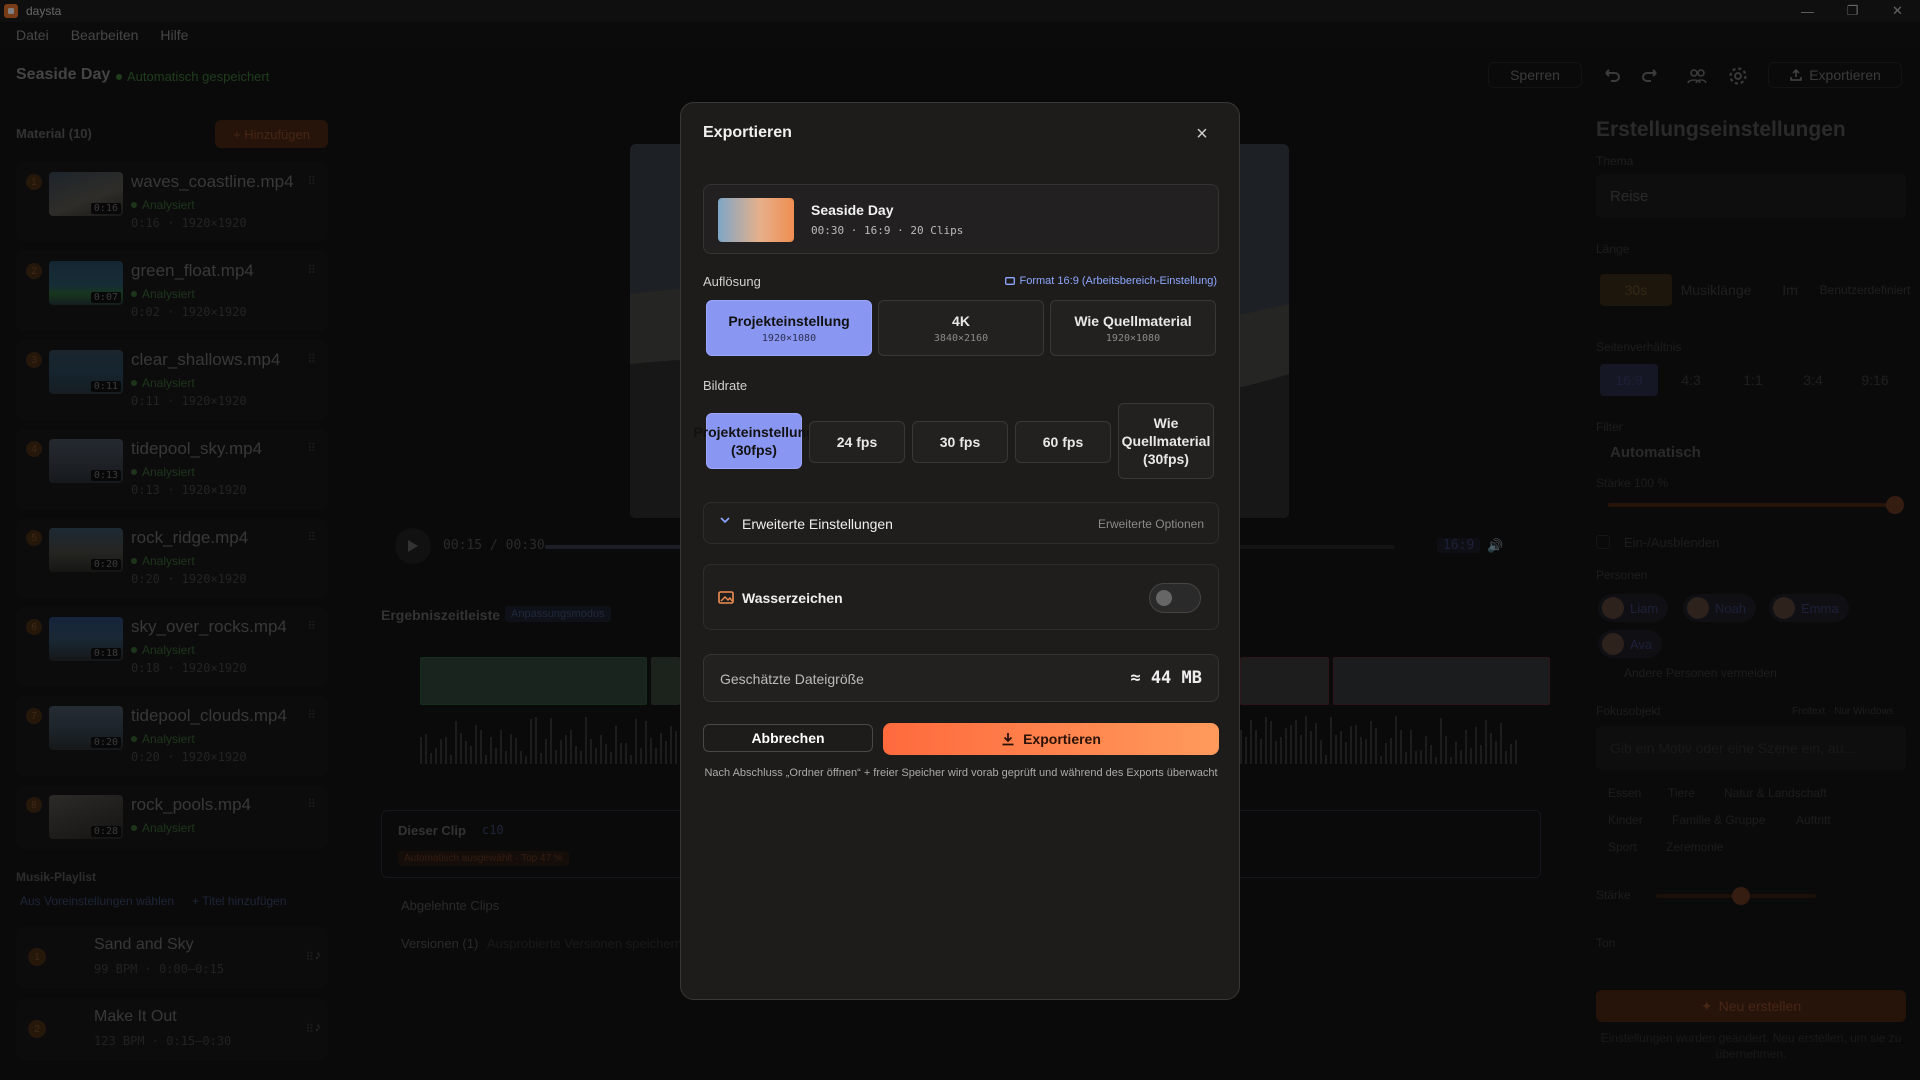 This screenshot has width=1920, height=1080. I want to click on advanced-label: Erweiterte Einstellungen, so click(817, 524).